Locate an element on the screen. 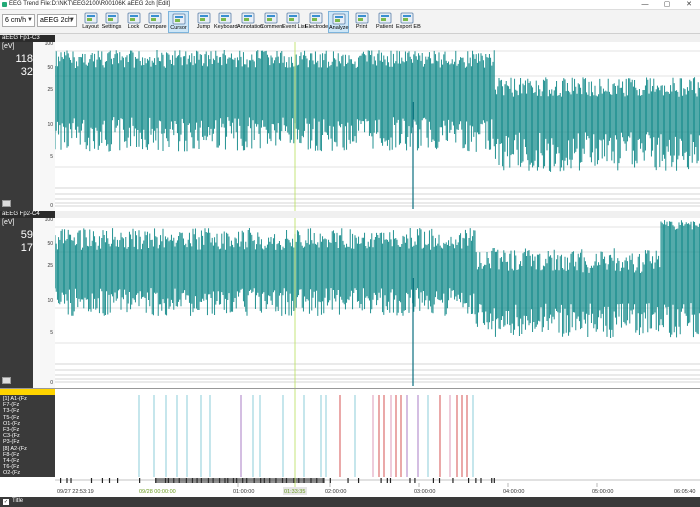 The width and height of the screenshot is (700, 507). event-channel-label: [1] A1-(Fz is located at coordinates (15, 399).